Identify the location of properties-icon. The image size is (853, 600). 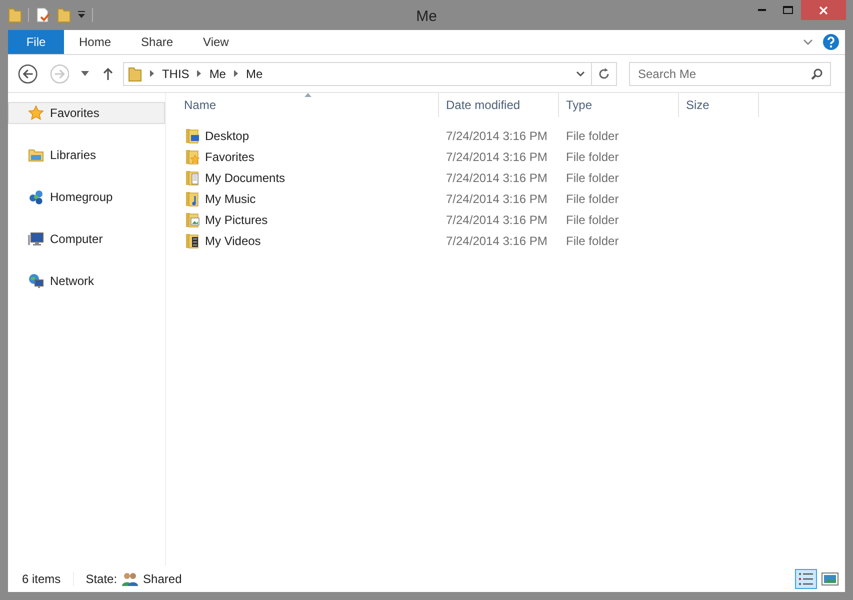
(43, 15).